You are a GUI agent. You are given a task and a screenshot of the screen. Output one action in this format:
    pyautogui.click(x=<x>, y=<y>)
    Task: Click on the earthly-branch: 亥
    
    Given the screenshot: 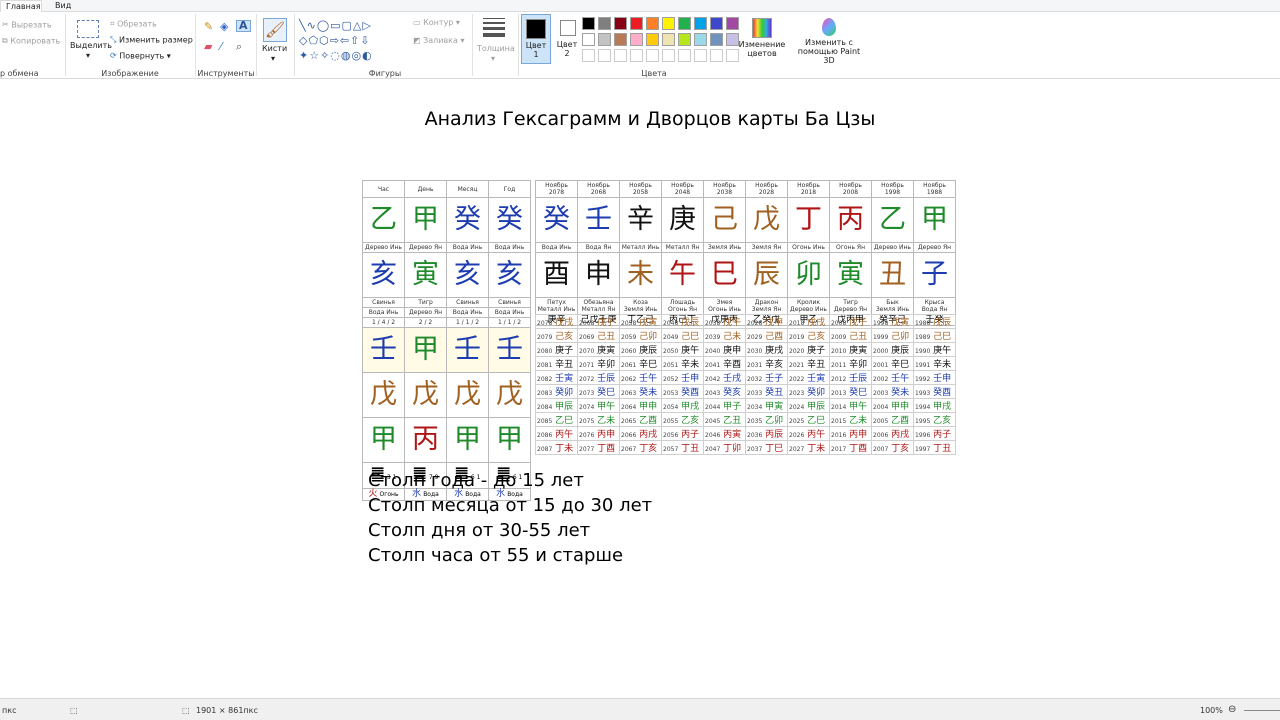 What is the action you would take?
    pyautogui.click(x=383, y=275)
    